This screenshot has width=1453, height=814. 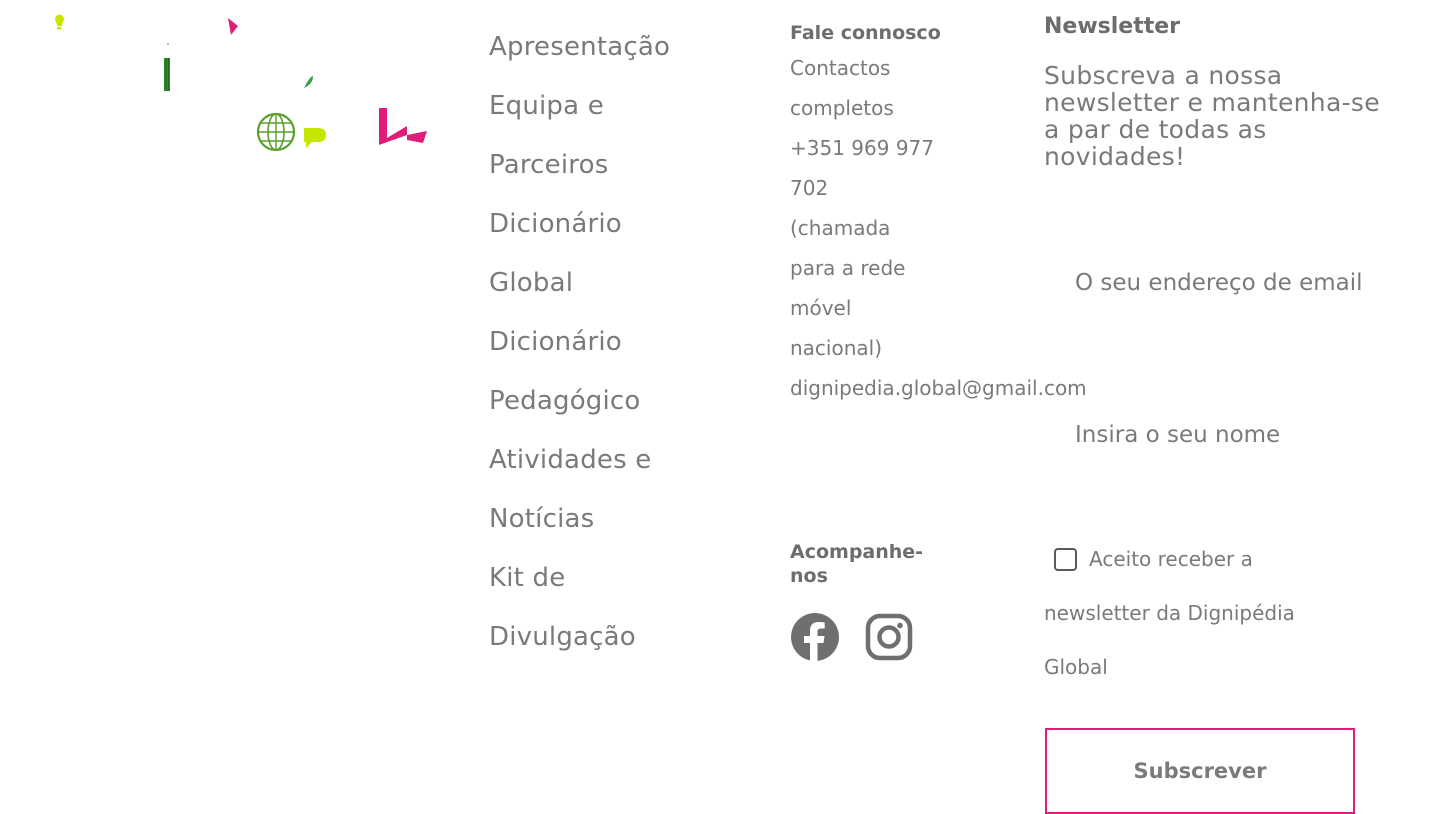 What do you see at coordinates (315, 138) in the screenshot?
I see `speech-bubble-icon` at bounding box center [315, 138].